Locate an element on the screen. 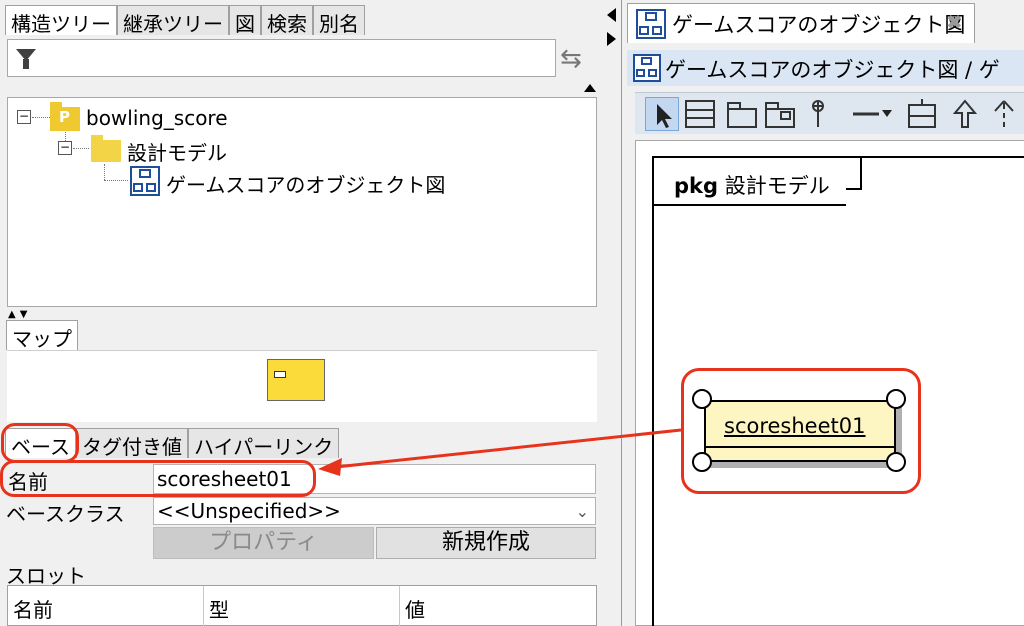 The image size is (1024, 626). annotation-arrow is located at coordinates (500, 452).